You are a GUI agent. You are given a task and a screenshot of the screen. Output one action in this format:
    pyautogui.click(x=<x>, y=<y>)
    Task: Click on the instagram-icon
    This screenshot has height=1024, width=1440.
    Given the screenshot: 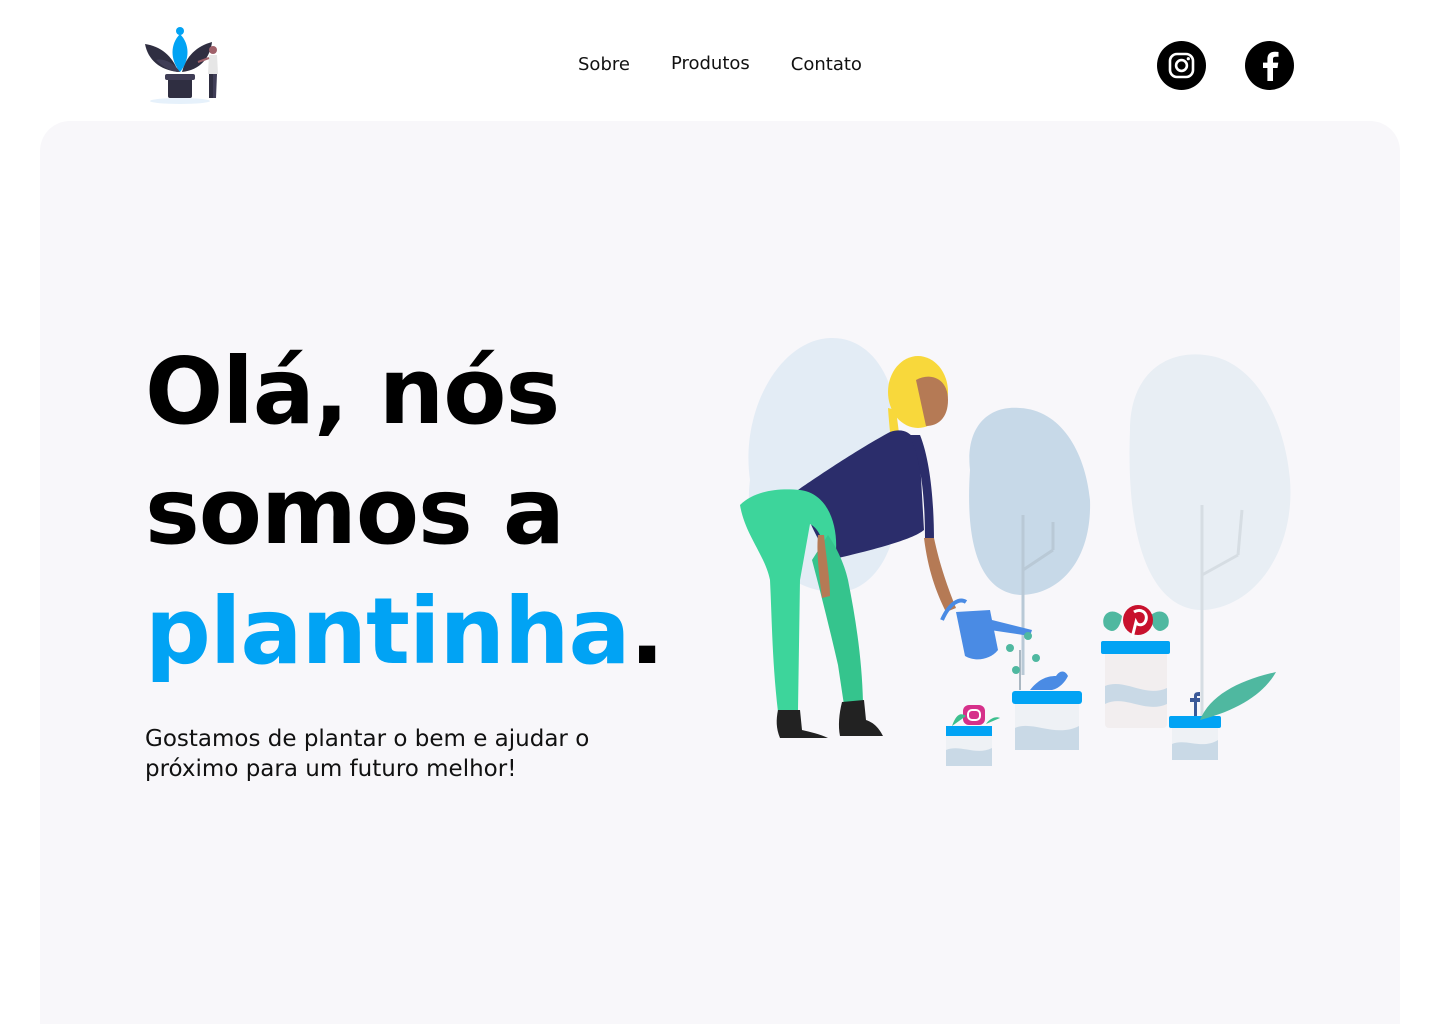 What is the action you would take?
    pyautogui.click(x=1181, y=65)
    